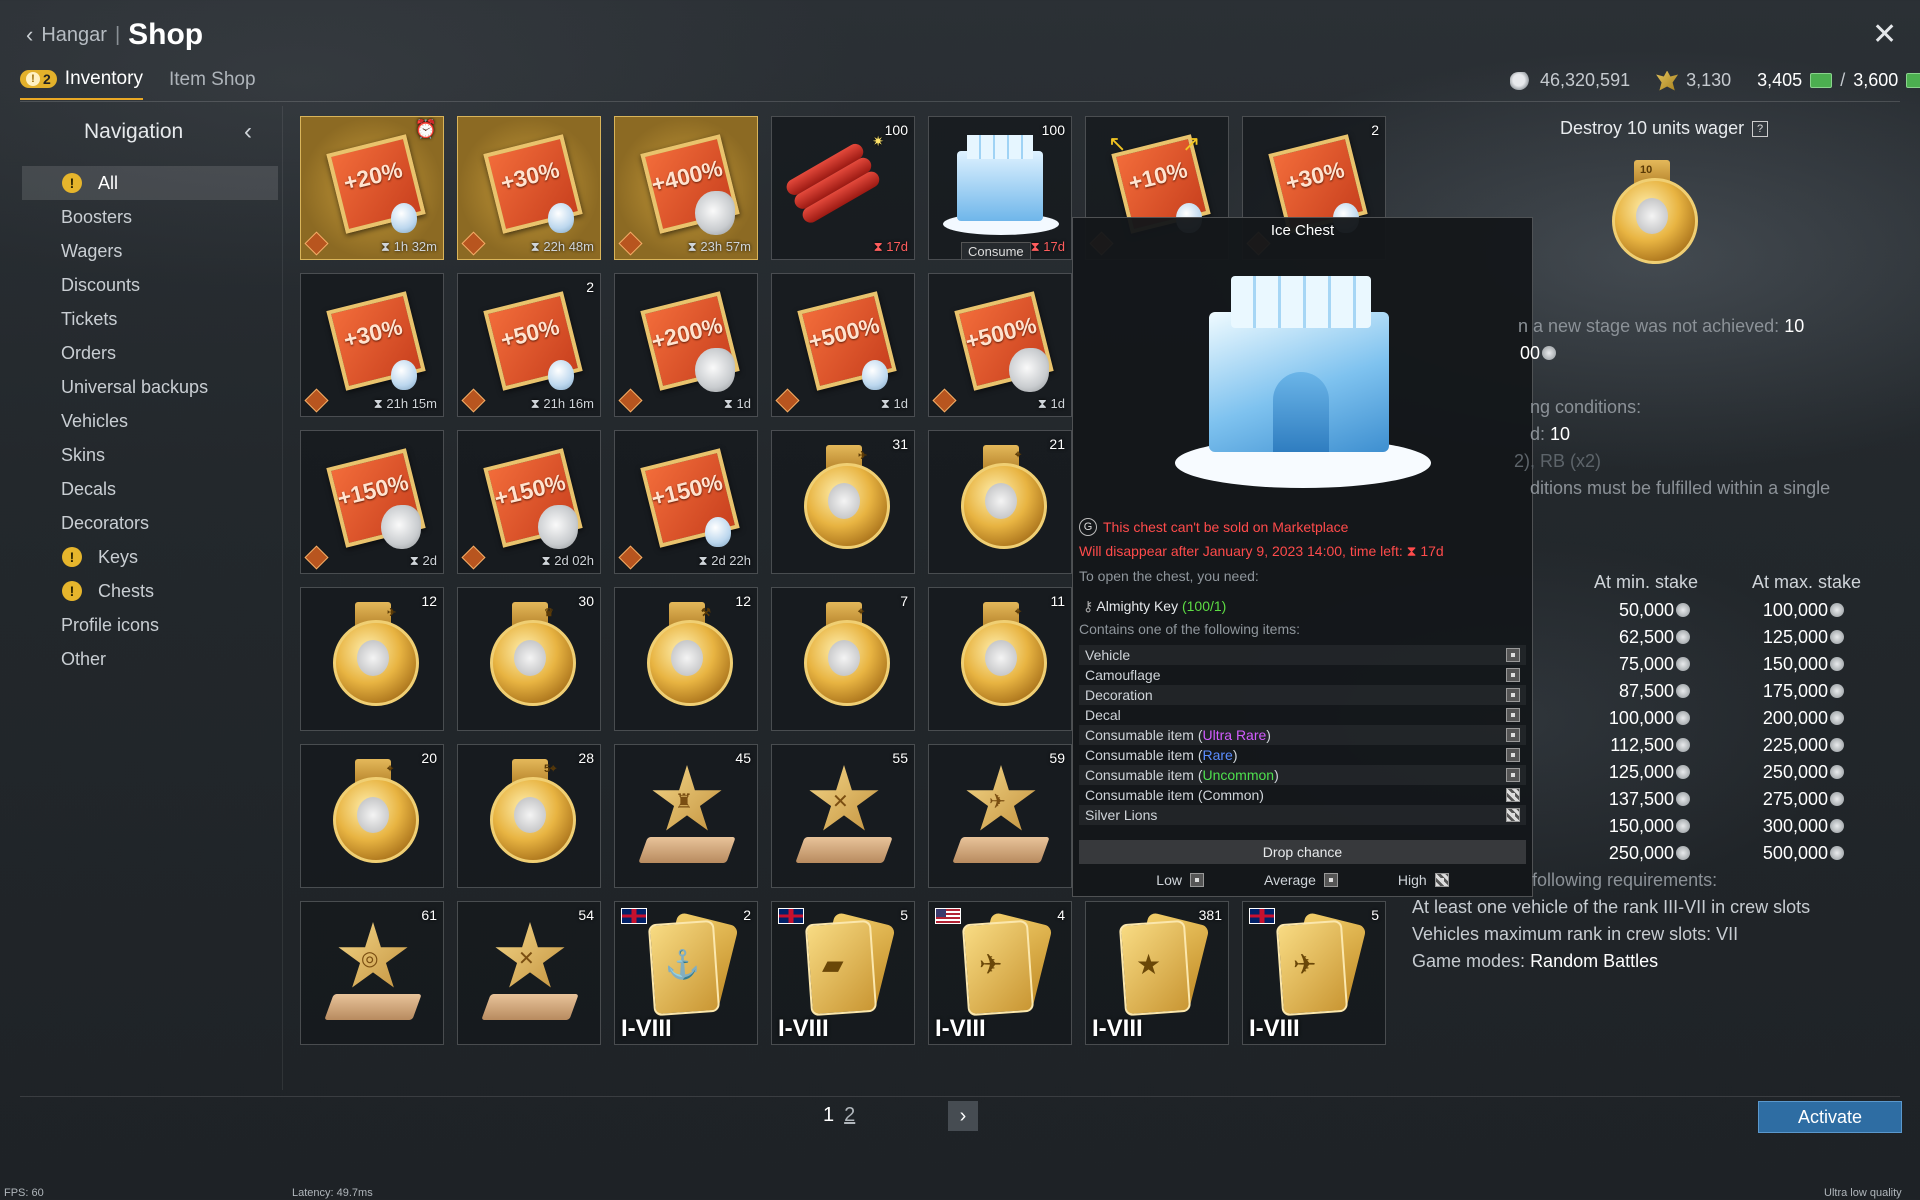  I want to click on sidebar-item-vehicles: Vehicles, so click(150, 421).